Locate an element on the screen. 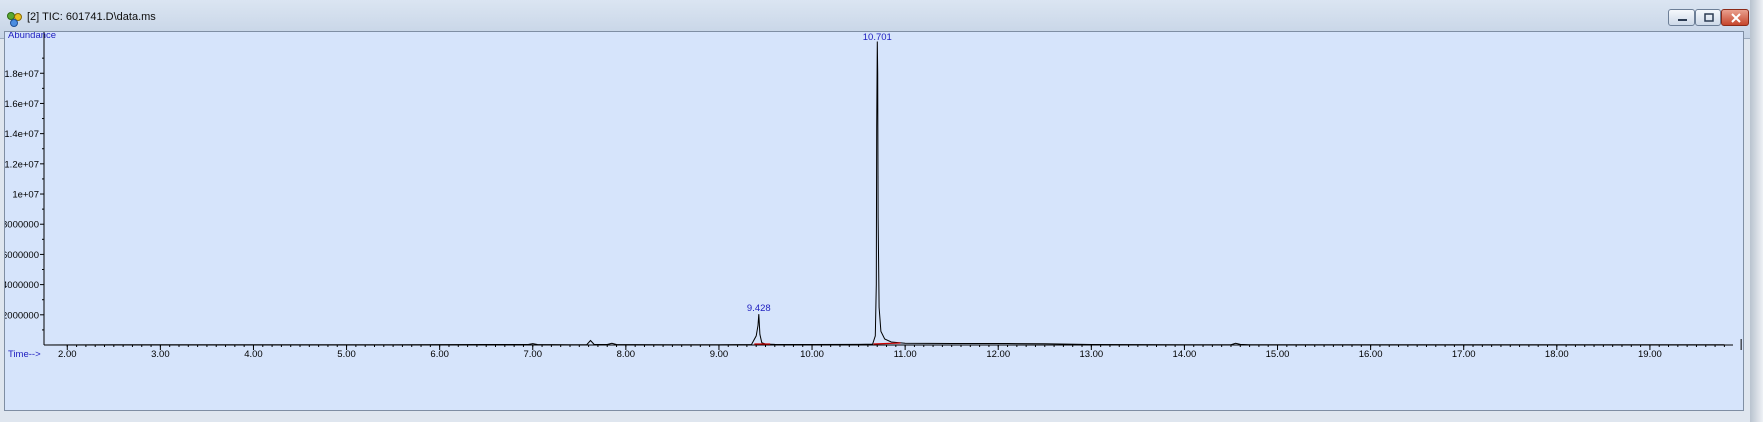  x-tick-label: 19.00 is located at coordinates (1650, 354).